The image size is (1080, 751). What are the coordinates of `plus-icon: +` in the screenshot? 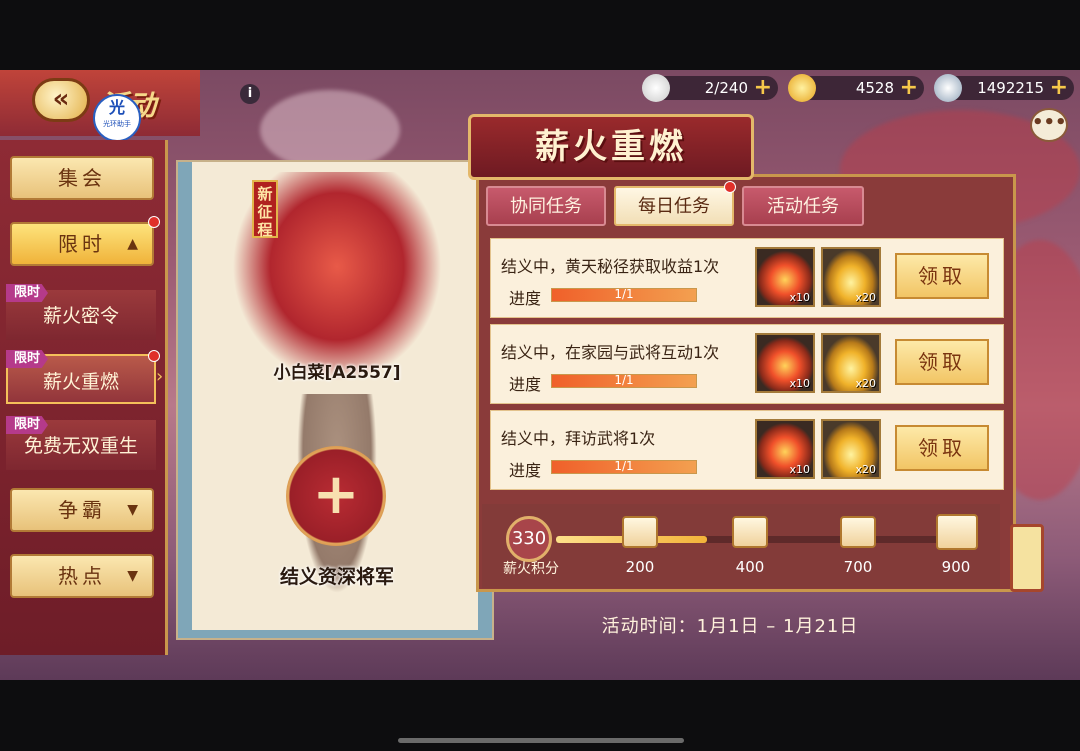 It's located at (336, 494).